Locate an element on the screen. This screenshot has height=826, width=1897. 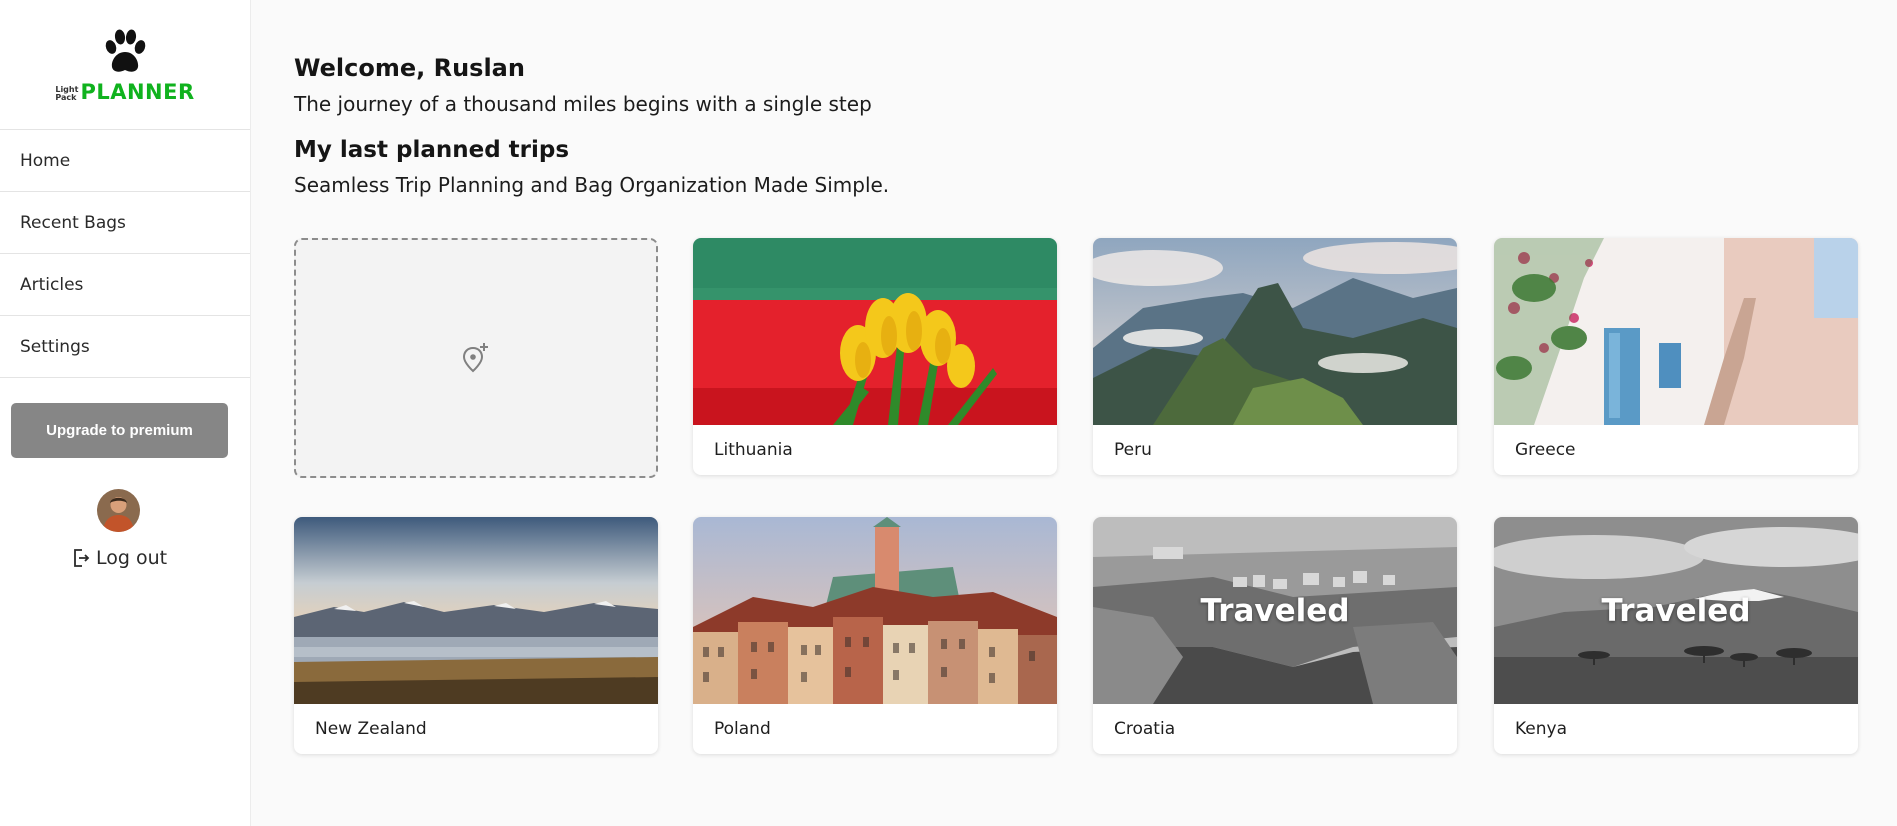
logout-button: Log out is located at coordinates (119, 558).